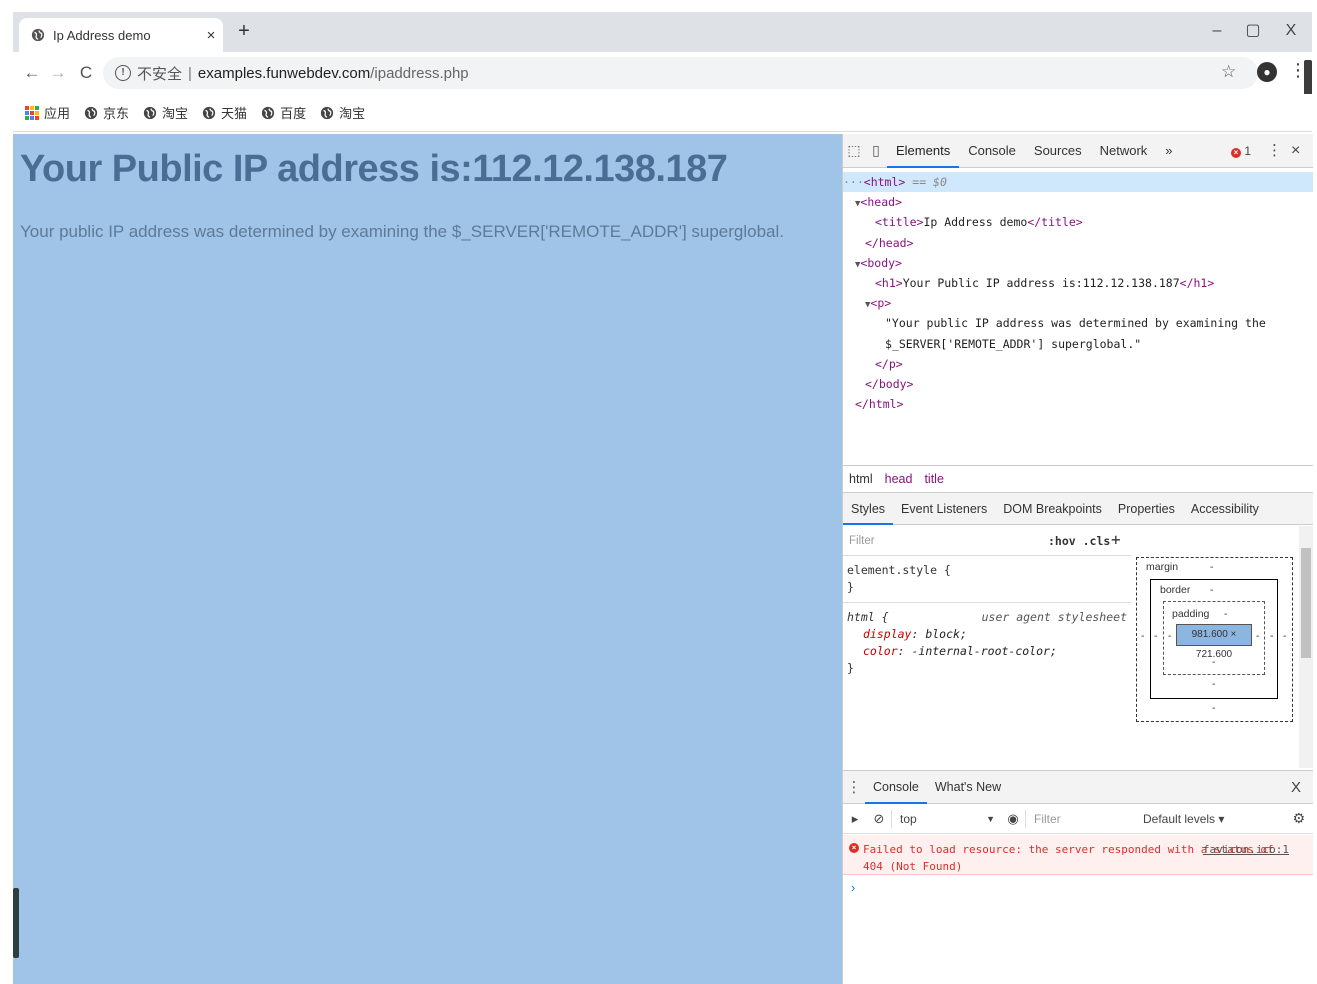  I want to click on drawer-tab-bar: ⋮ Console What's New X, so click(1078, 787).